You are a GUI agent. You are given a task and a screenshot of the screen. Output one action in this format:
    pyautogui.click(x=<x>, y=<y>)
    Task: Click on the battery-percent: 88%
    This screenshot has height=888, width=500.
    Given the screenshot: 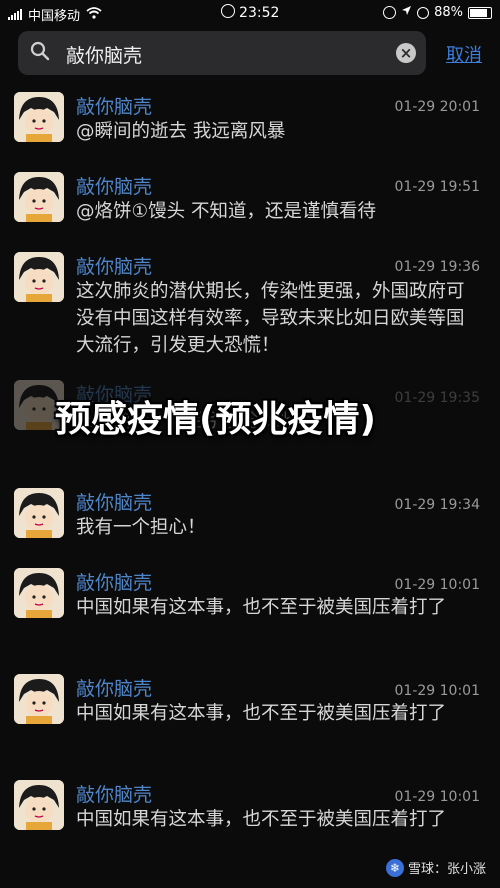 What is the action you would take?
    pyautogui.click(x=448, y=12)
    